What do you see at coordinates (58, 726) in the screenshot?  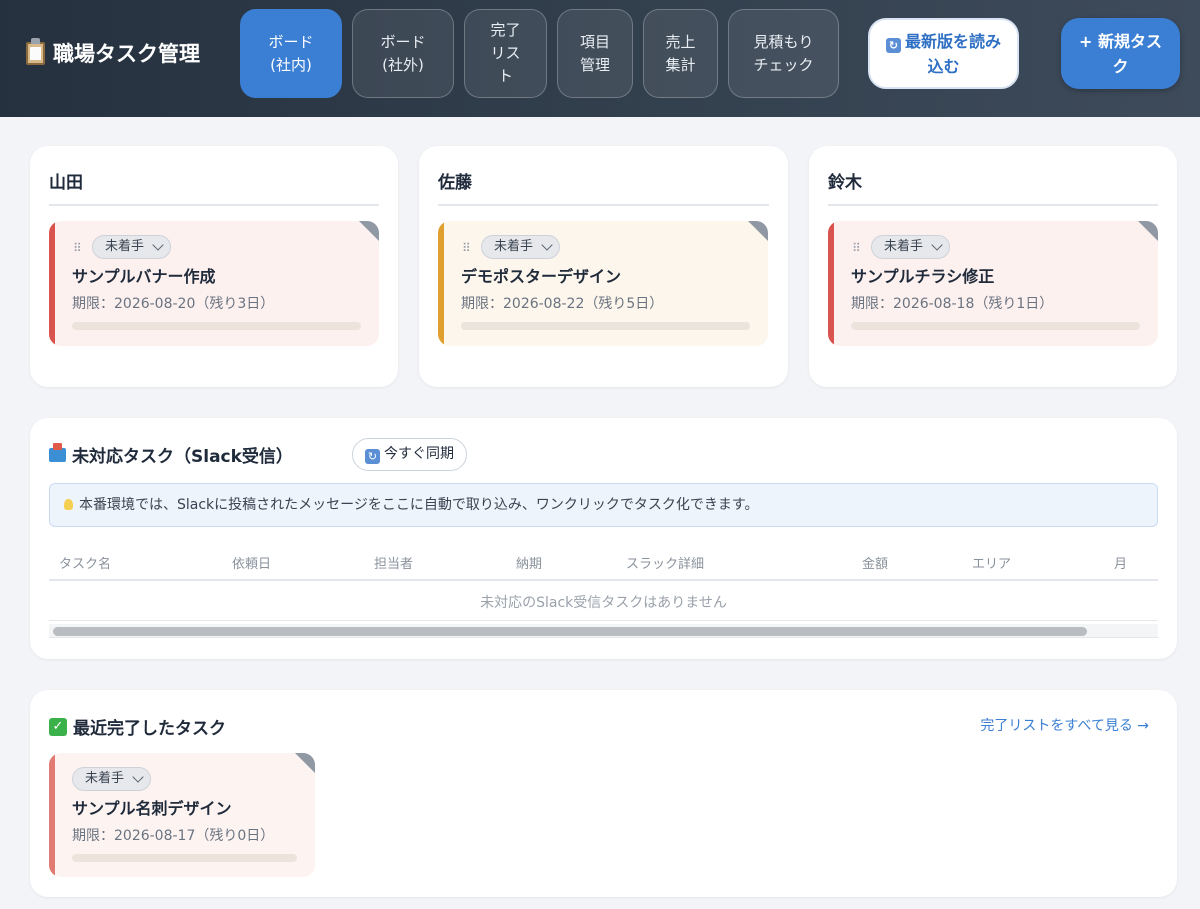 I see `check-icon: ✓` at bounding box center [58, 726].